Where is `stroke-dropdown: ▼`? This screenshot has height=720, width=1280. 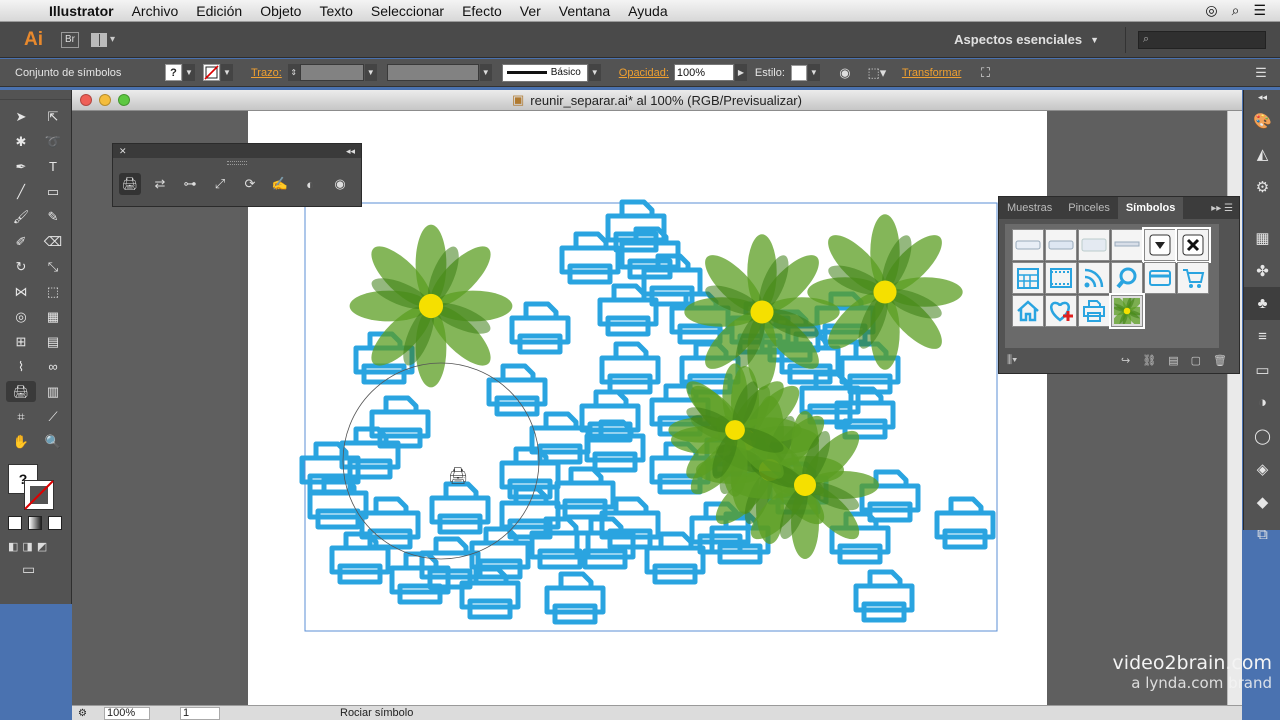
stroke-dropdown: ▼ is located at coordinates (227, 72).